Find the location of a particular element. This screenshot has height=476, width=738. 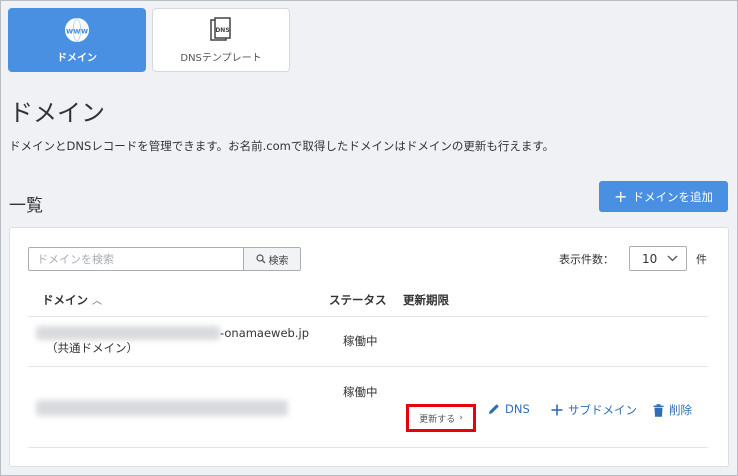

plus-icon: + is located at coordinates (621, 196).